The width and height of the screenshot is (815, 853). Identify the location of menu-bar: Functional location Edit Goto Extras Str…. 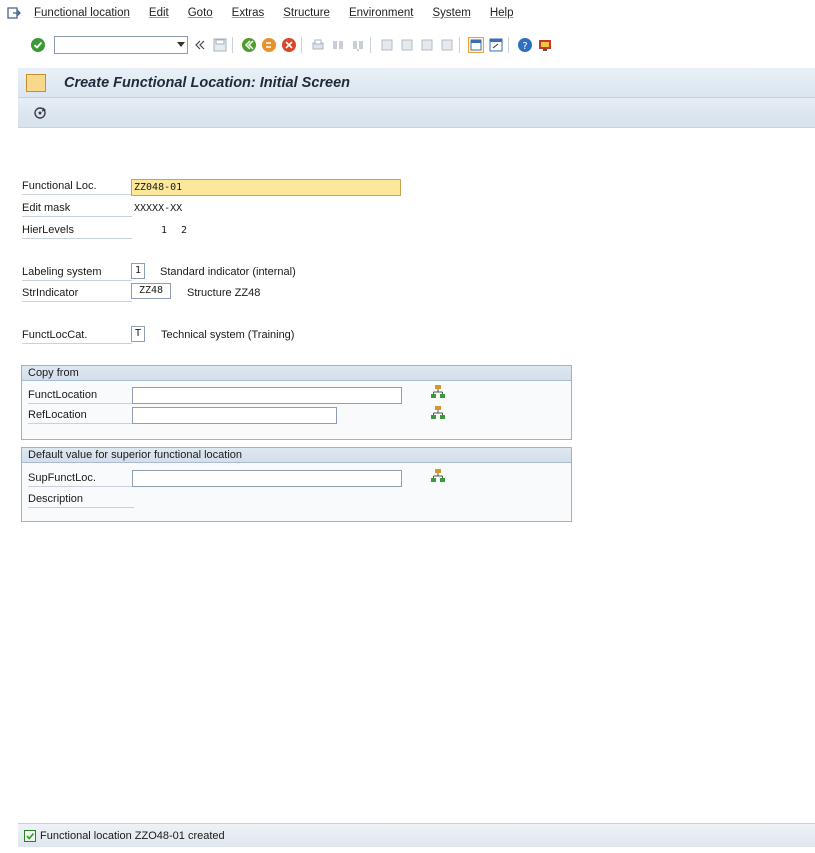
(407, 13).